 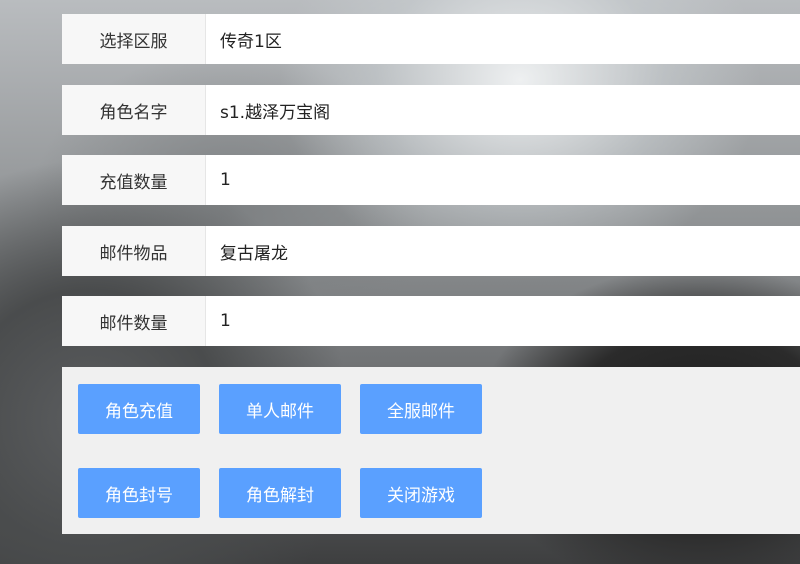 I want to click on mail-item-row: 邮件物品 复古屠龙, so click(x=431, y=251).